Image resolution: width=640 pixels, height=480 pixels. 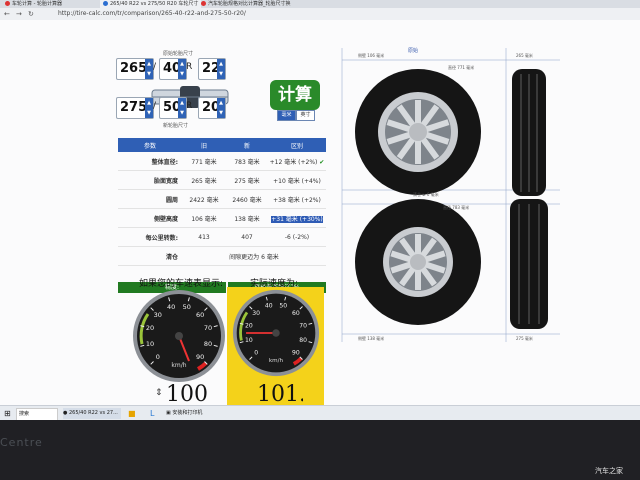 I want to click on tread-new-icon, so click(x=529, y=264).